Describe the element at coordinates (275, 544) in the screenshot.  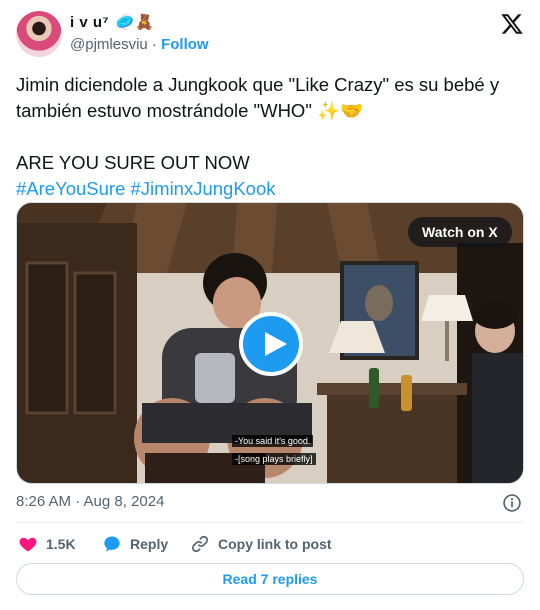
I see `copy-link-label: Copy link to post` at that location.